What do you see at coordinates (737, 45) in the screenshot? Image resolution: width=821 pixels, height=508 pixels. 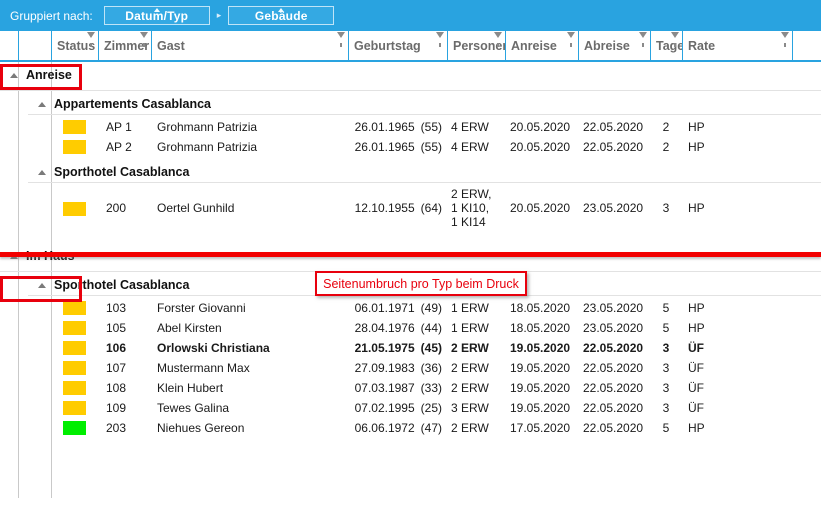 I see `column-header-rate: Rate` at bounding box center [737, 45].